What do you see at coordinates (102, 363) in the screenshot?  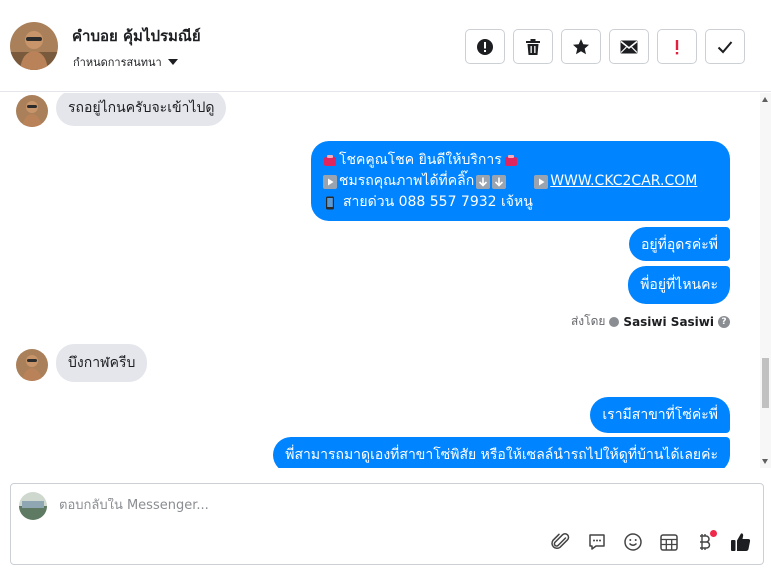 I see `incoming-message: บึงกาฬครีบ` at bounding box center [102, 363].